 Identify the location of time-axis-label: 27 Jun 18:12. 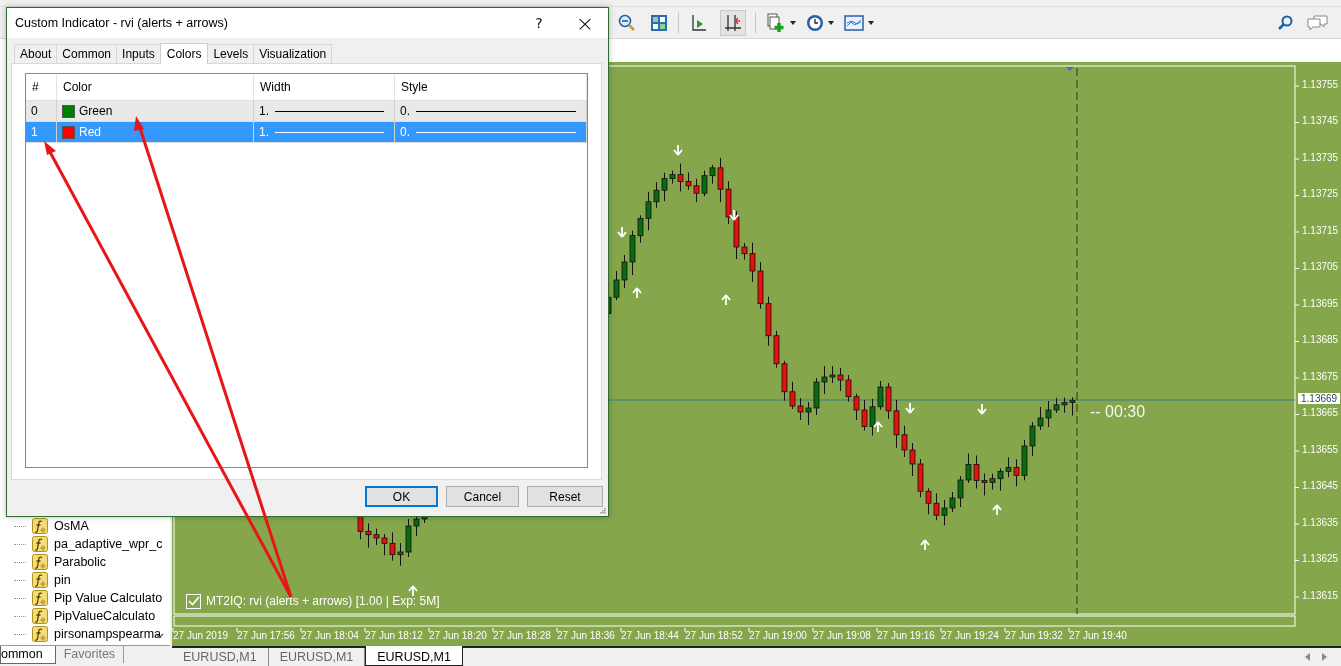
(394, 635).